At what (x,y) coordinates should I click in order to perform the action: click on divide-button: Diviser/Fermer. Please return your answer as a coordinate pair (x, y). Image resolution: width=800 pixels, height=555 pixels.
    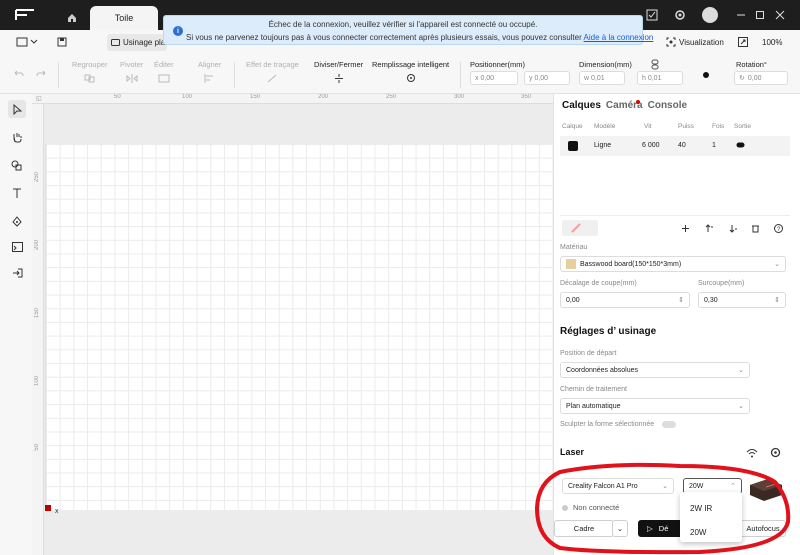
    Looking at the image, I should click on (338, 71).